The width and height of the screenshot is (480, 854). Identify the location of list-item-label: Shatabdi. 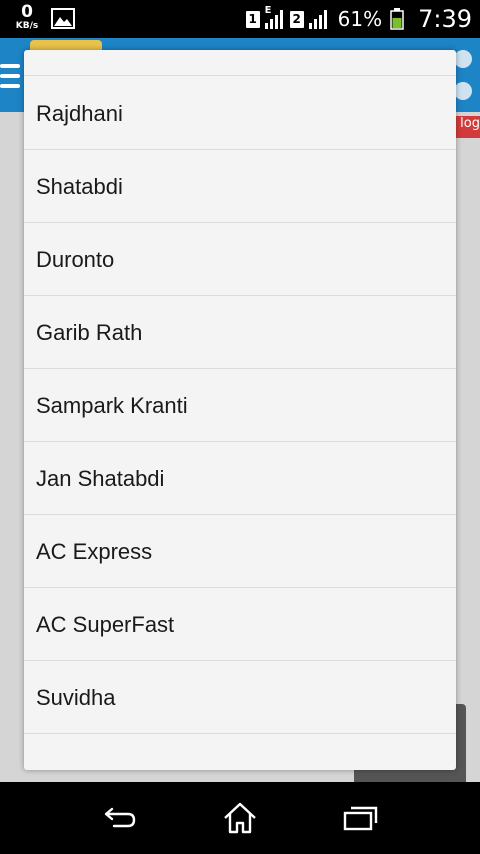
(79, 186).